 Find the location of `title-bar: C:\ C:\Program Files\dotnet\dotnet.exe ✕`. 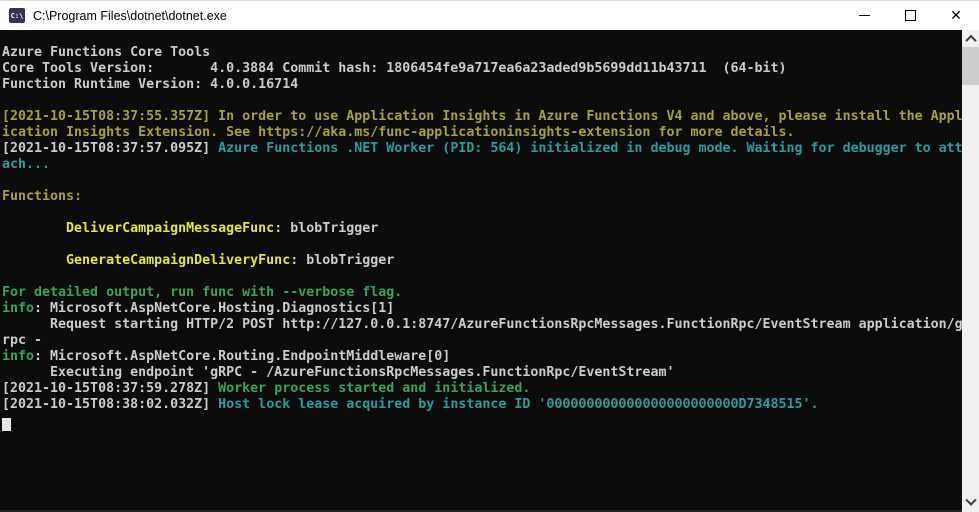

title-bar: C:\ C:\Program Files\dotnet\dotnet.exe ✕ is located at coordinates (489, 15).